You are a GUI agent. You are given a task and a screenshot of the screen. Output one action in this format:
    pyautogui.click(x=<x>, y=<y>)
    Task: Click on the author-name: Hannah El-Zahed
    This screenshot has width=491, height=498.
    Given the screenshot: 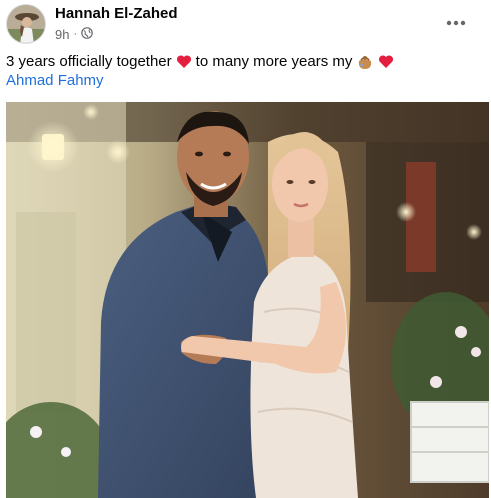 What is the action you would take?
    pyautogui.click(x=116, y=13)
    